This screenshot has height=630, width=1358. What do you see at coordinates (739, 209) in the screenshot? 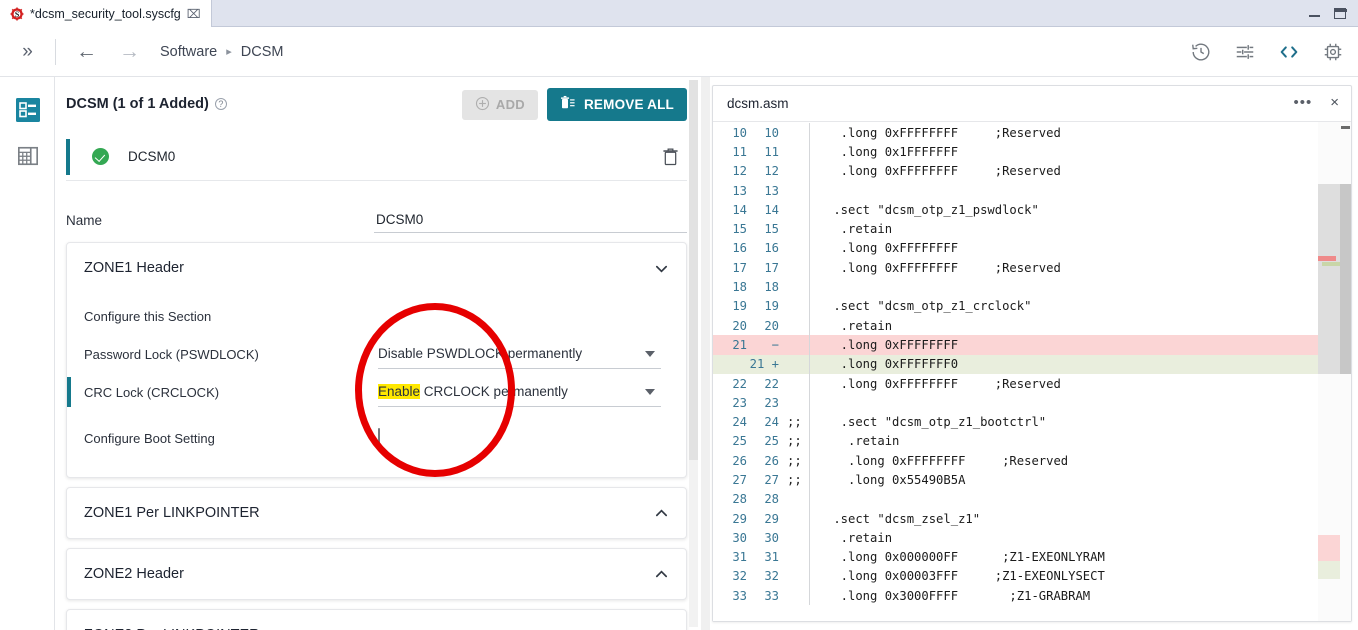
I see `line-number-old: 14` at bounding box center [739, 209].